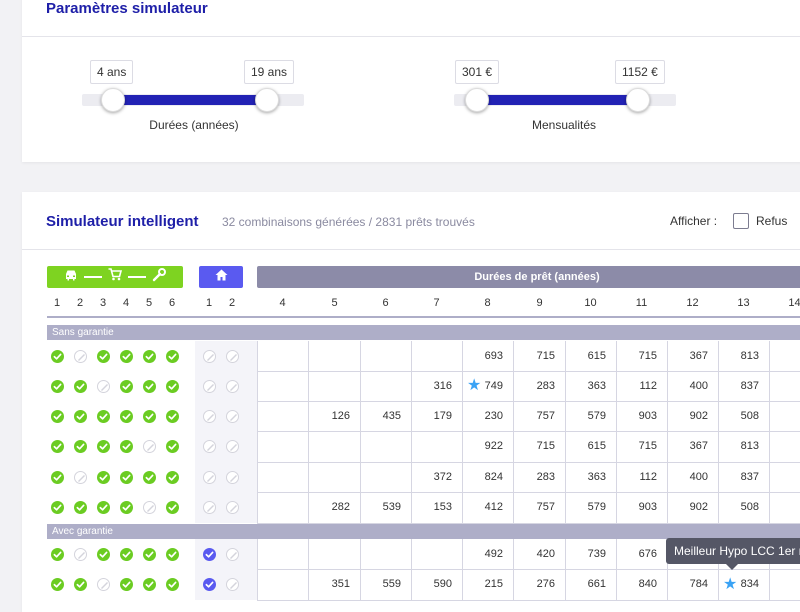  What do you see at coordinates (488, 416) in the screenshot?
I see `loan-cell: 230` at bounding box center [488, 416].